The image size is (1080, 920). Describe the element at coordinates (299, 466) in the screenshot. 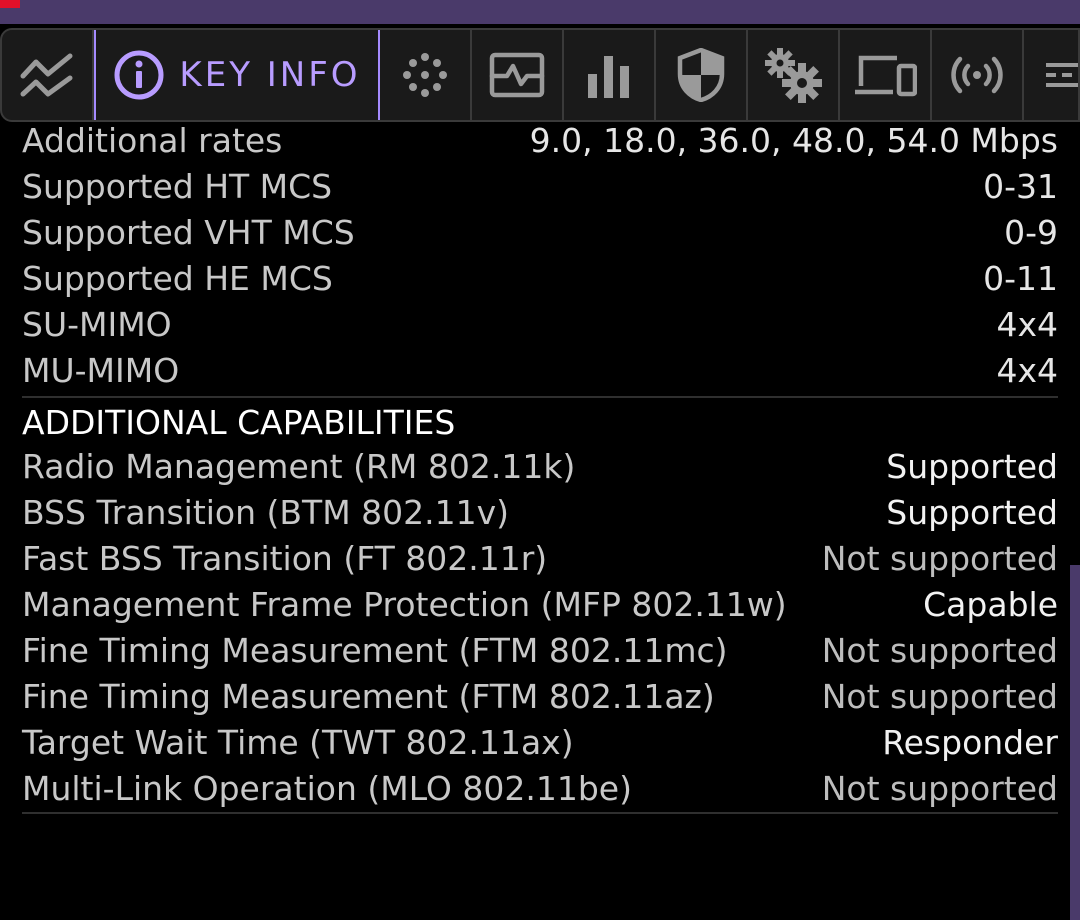

I see `row-key: Radio Management (RM 802.11k)` at that location.